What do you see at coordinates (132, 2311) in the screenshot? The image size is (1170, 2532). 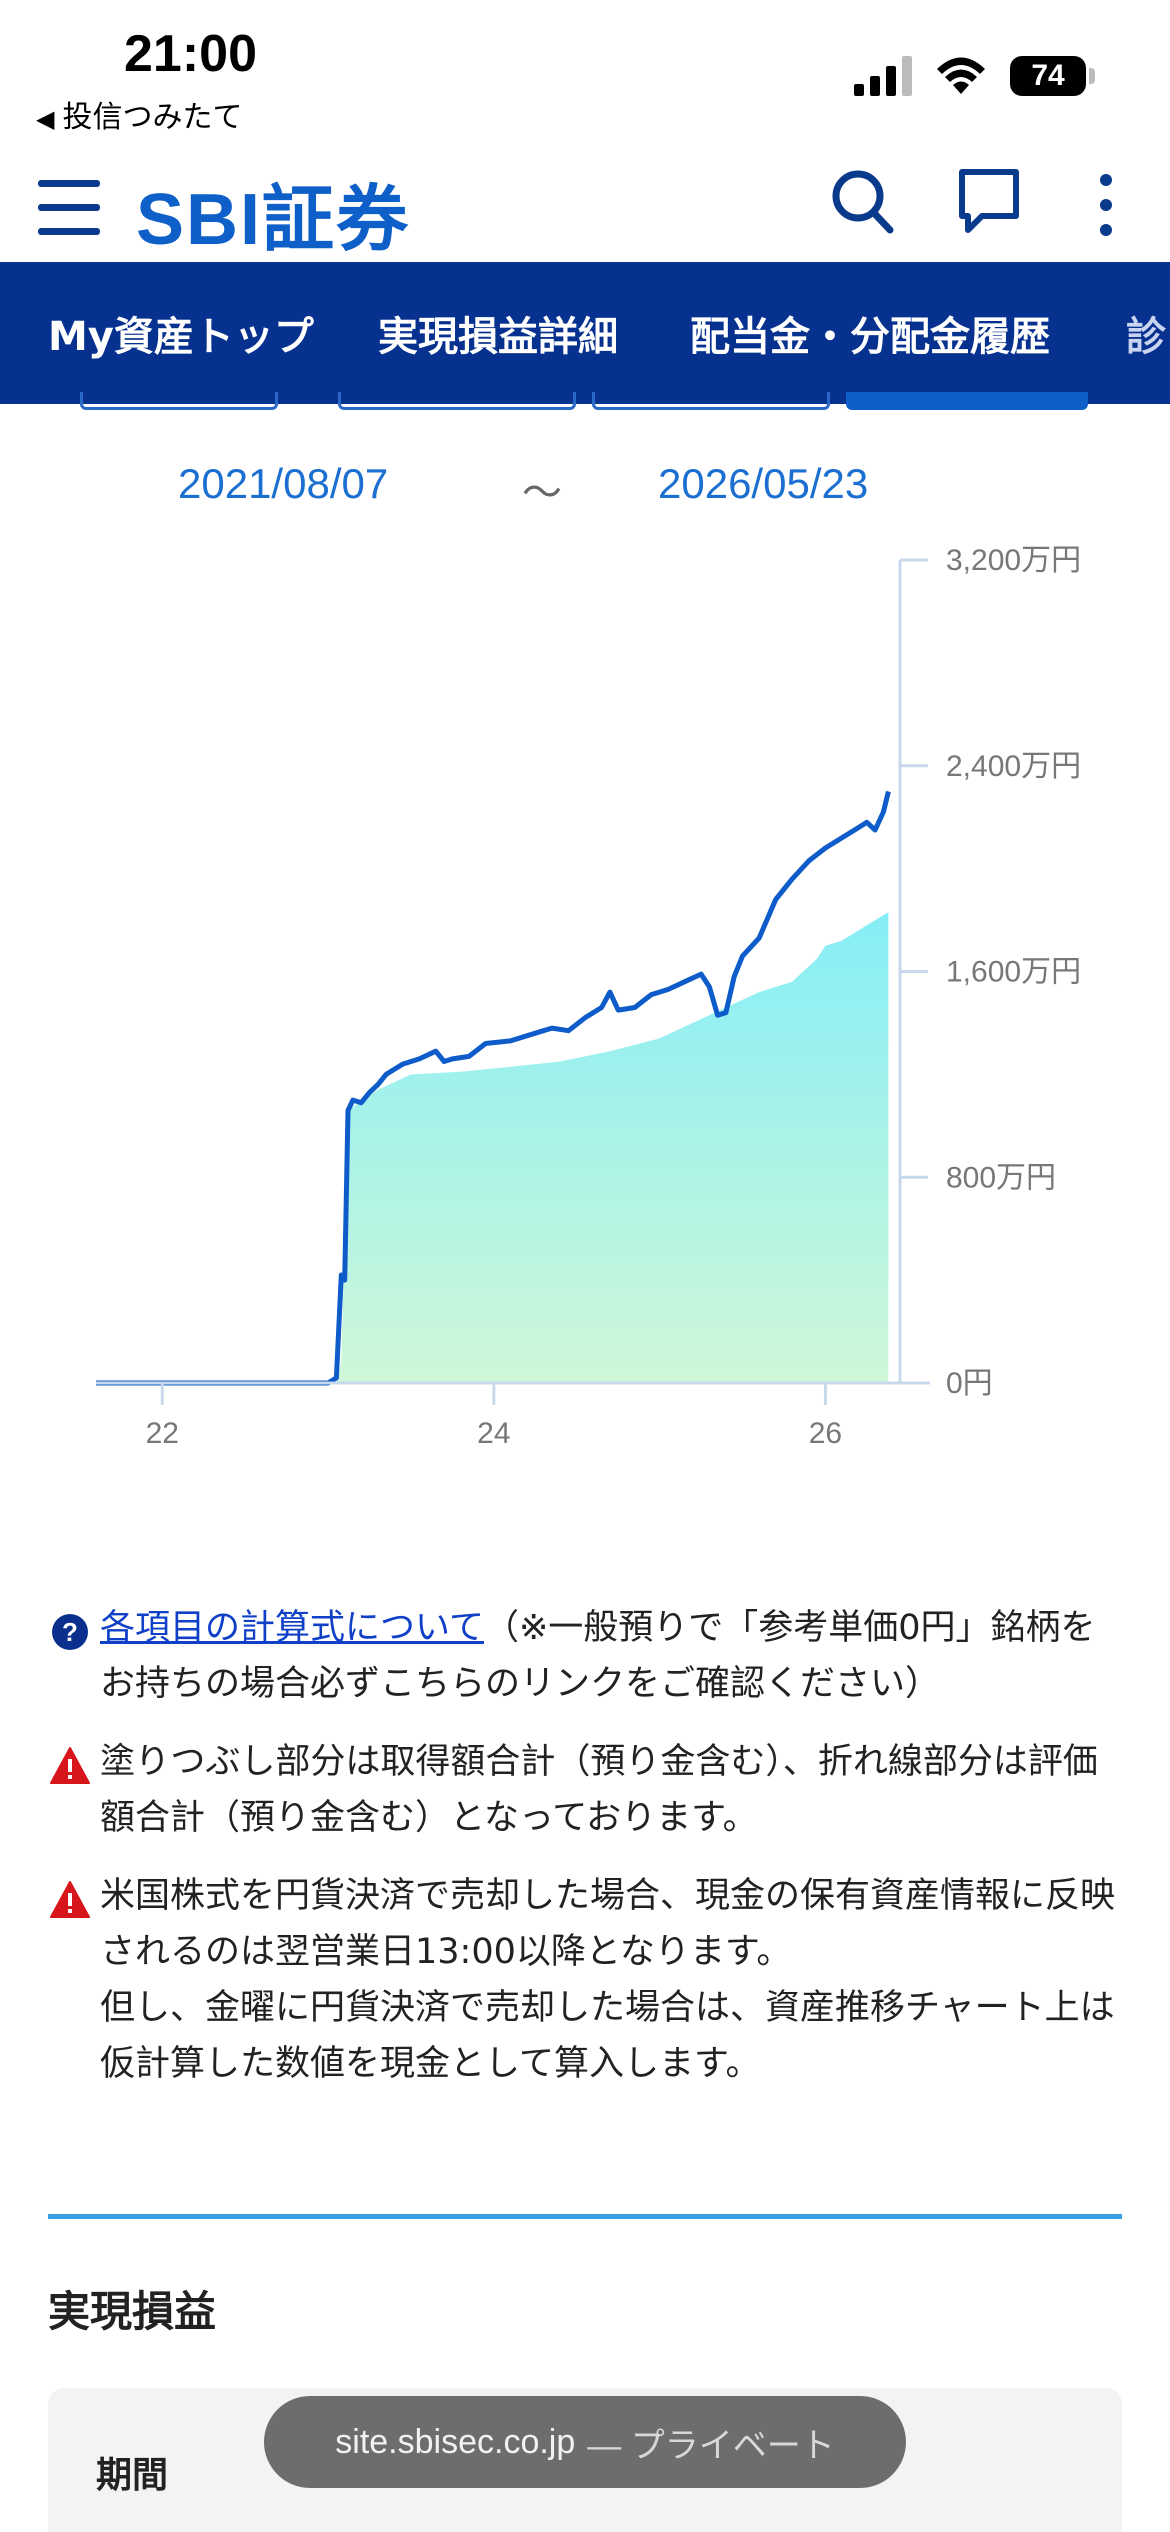 I see `section-title: 実現損益` at bounding box center [132, 2311].